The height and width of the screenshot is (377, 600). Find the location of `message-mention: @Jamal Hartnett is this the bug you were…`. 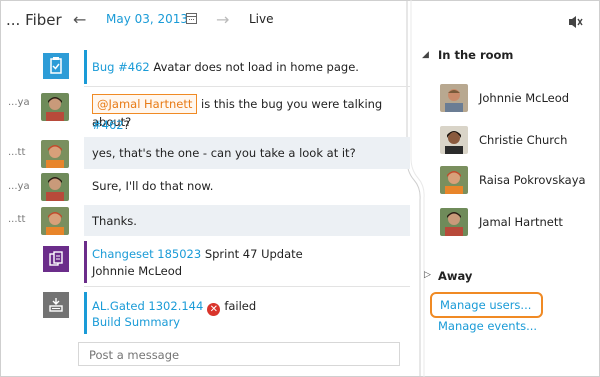

message-mention: @Jamal Hartnett is this the bug you were… is located at coordinates (247, 112).